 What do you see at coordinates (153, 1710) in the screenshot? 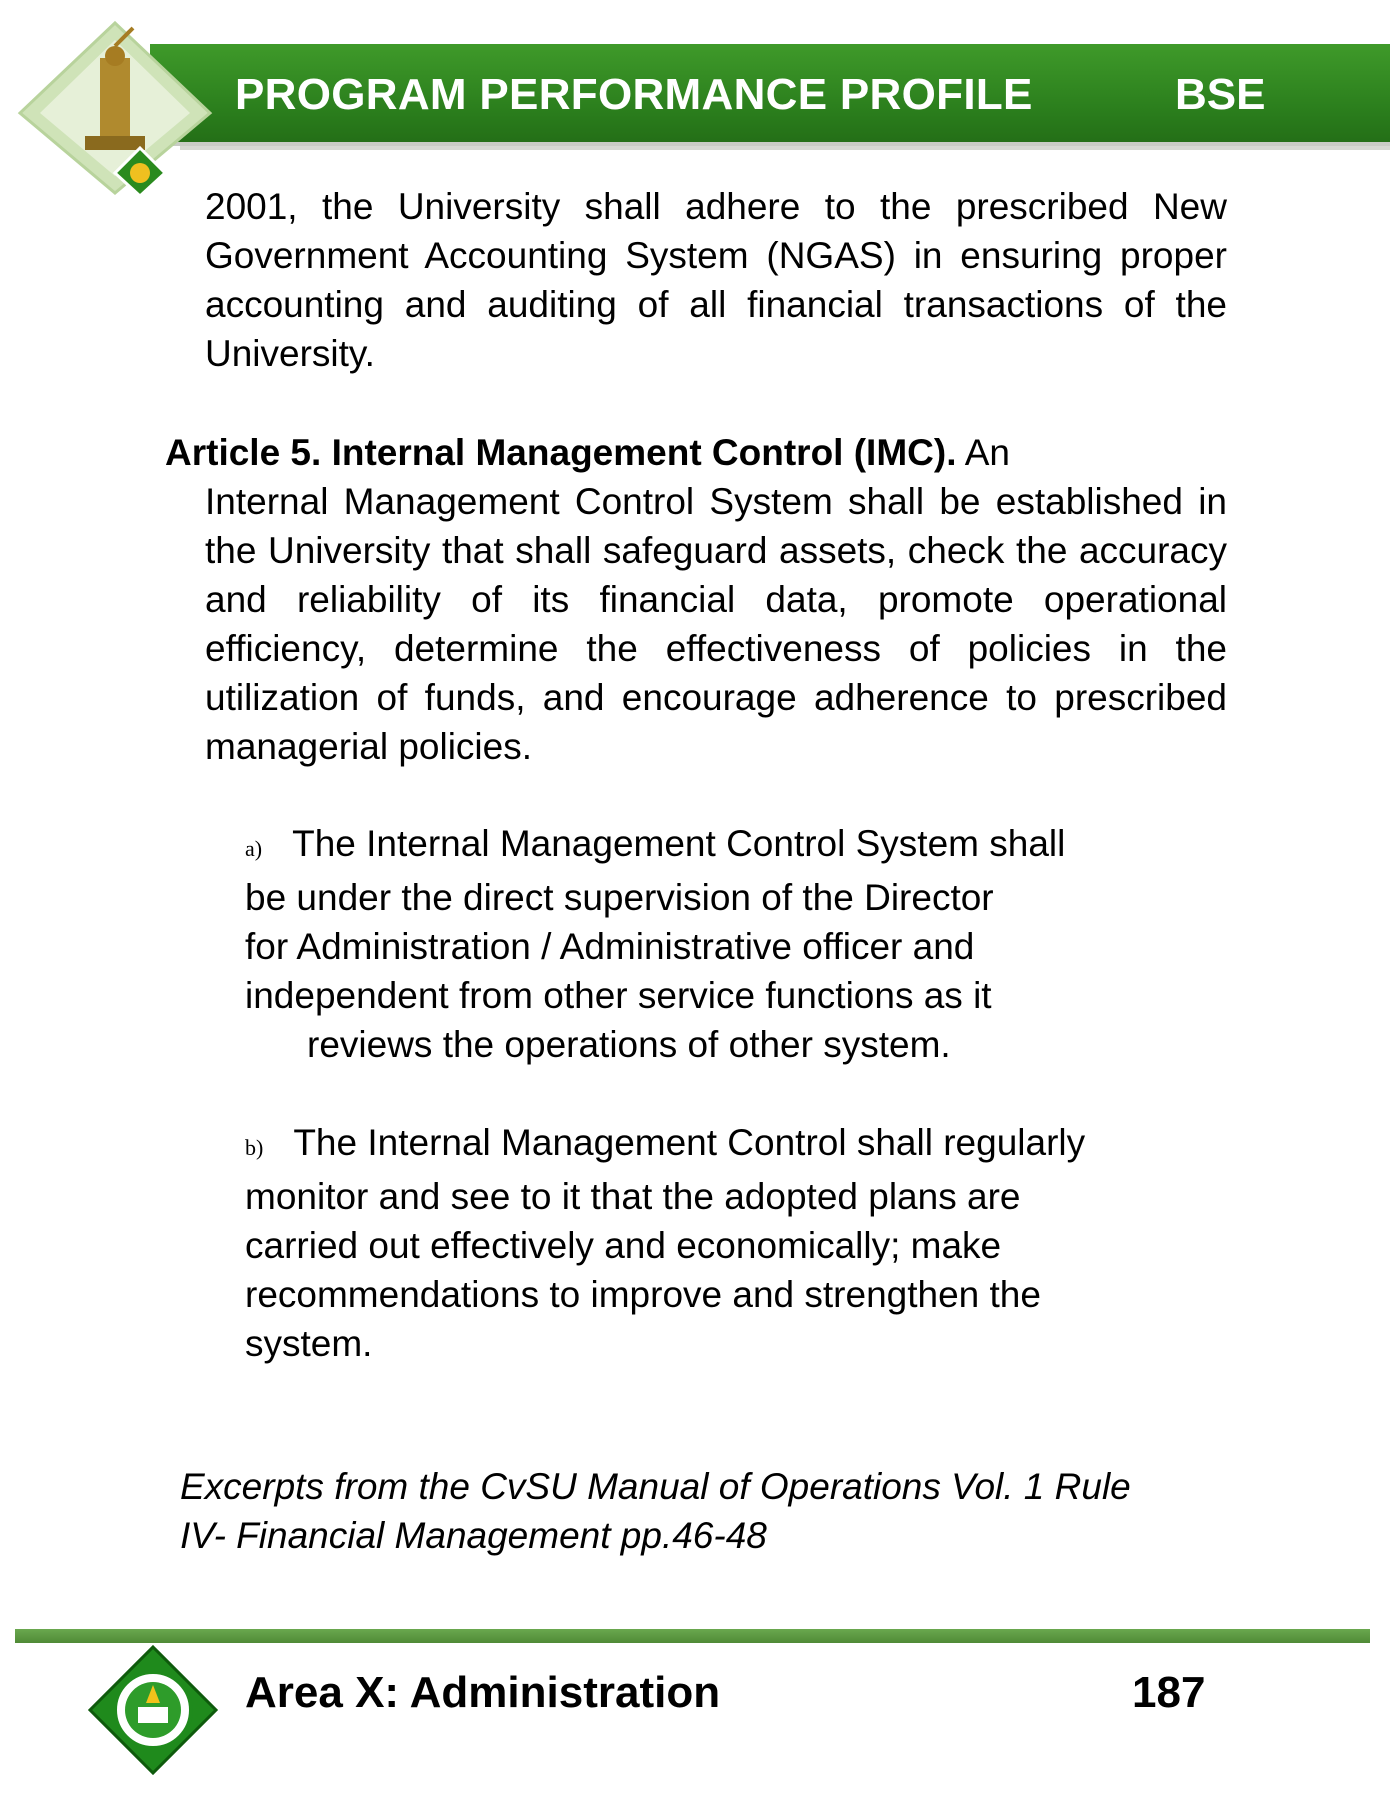
I see `university-seal-icon` at bounding box center [153, 1710].